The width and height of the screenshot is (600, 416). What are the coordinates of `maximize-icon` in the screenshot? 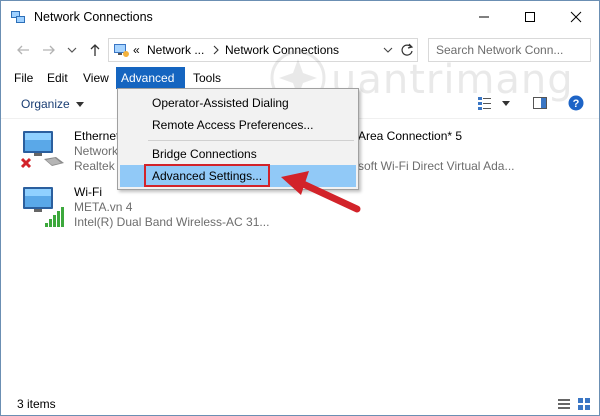 It's located at (530, 17).